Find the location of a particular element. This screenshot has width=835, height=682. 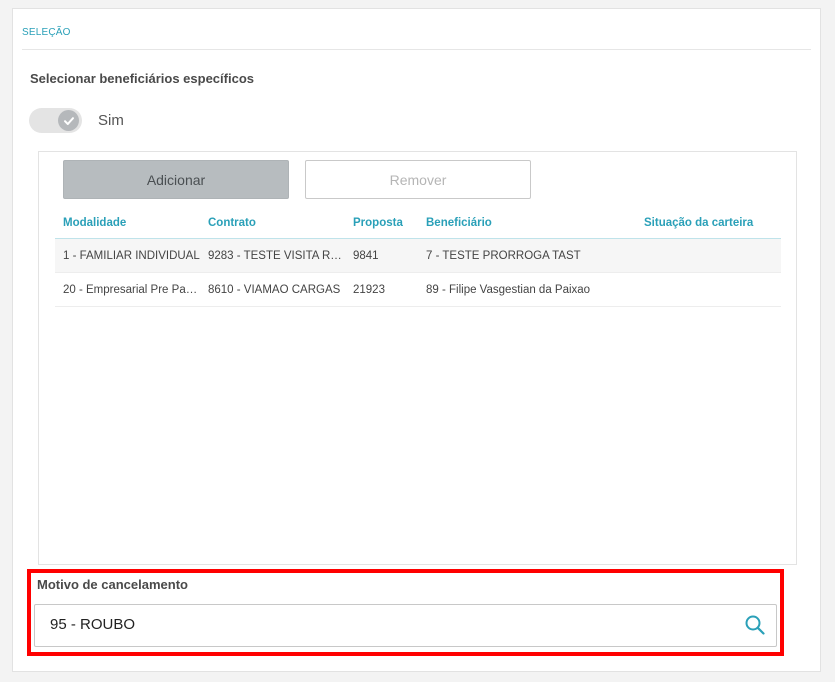

specific-beneficiaries-label: Selecionar beneficiários específicos is located at coordinates (142, 78).